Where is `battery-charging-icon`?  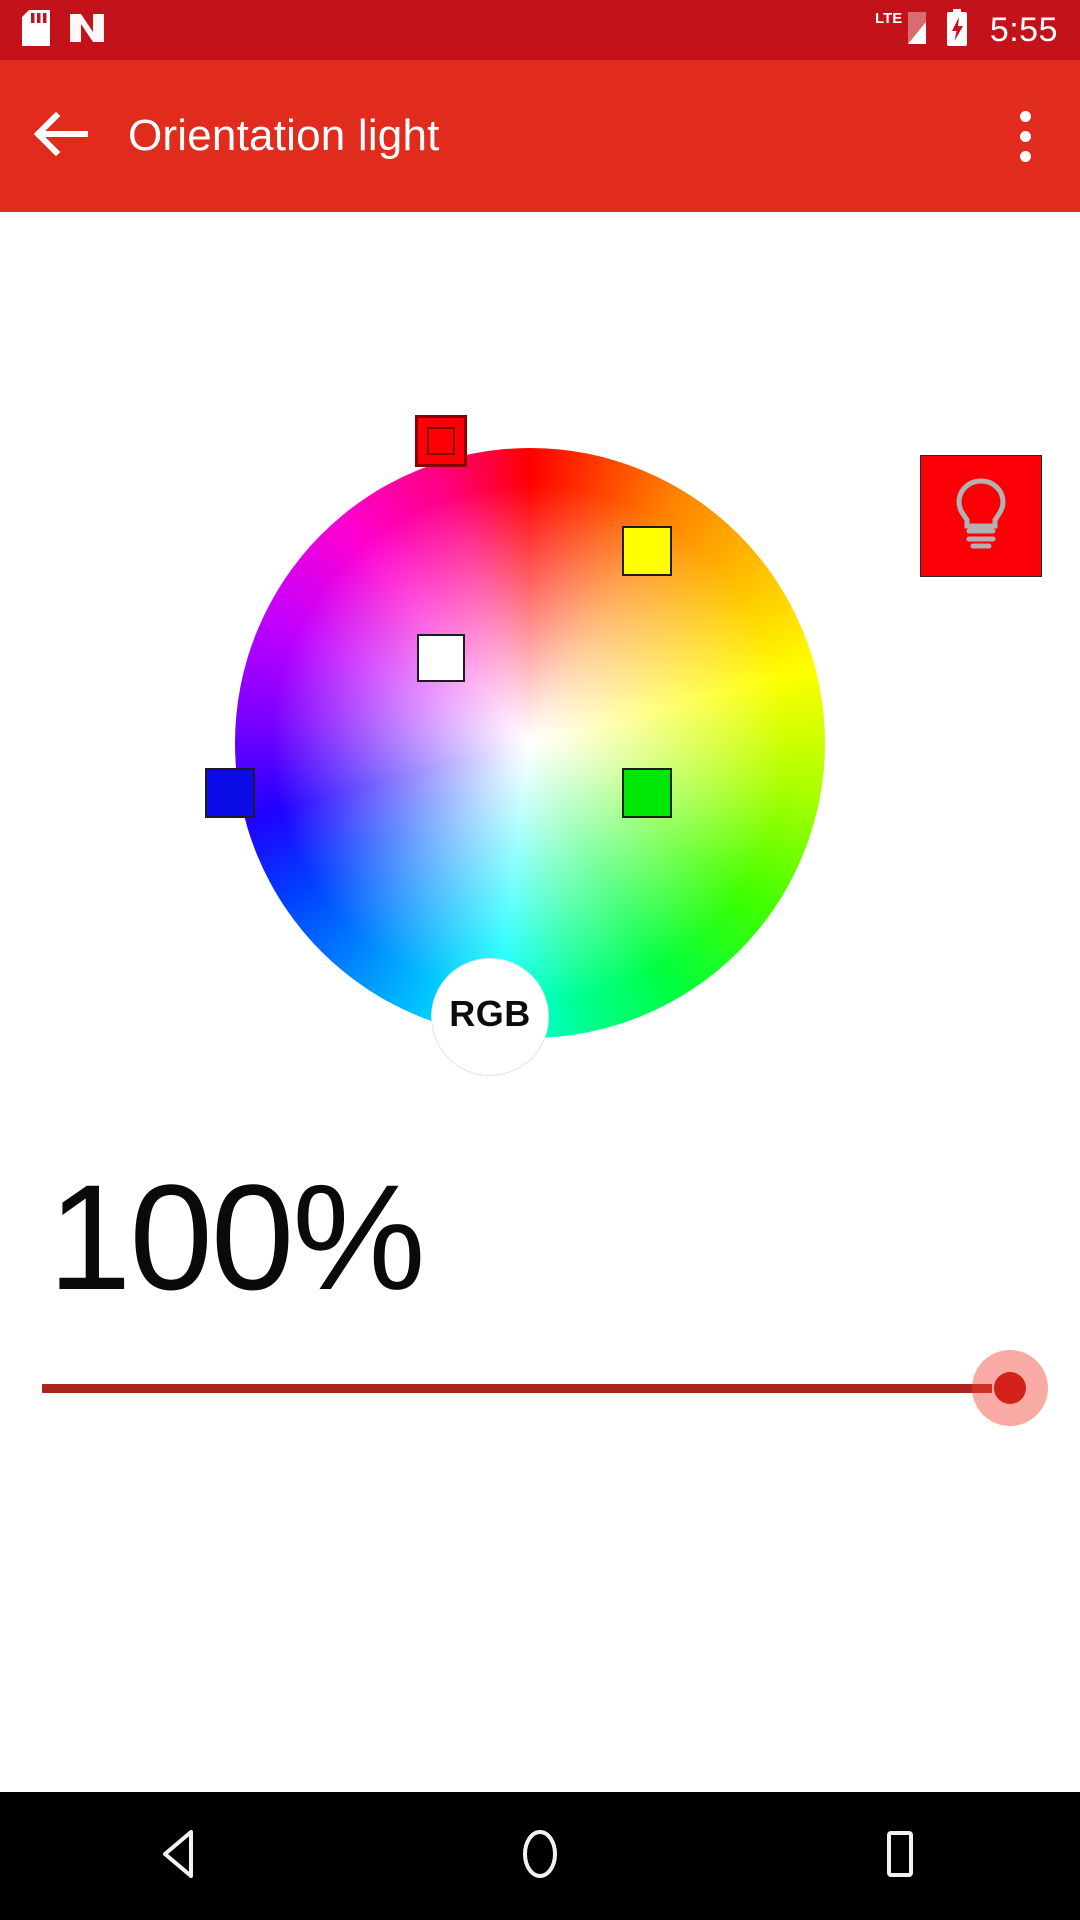
battery-charging-icon is located at coordinates (957, 30).